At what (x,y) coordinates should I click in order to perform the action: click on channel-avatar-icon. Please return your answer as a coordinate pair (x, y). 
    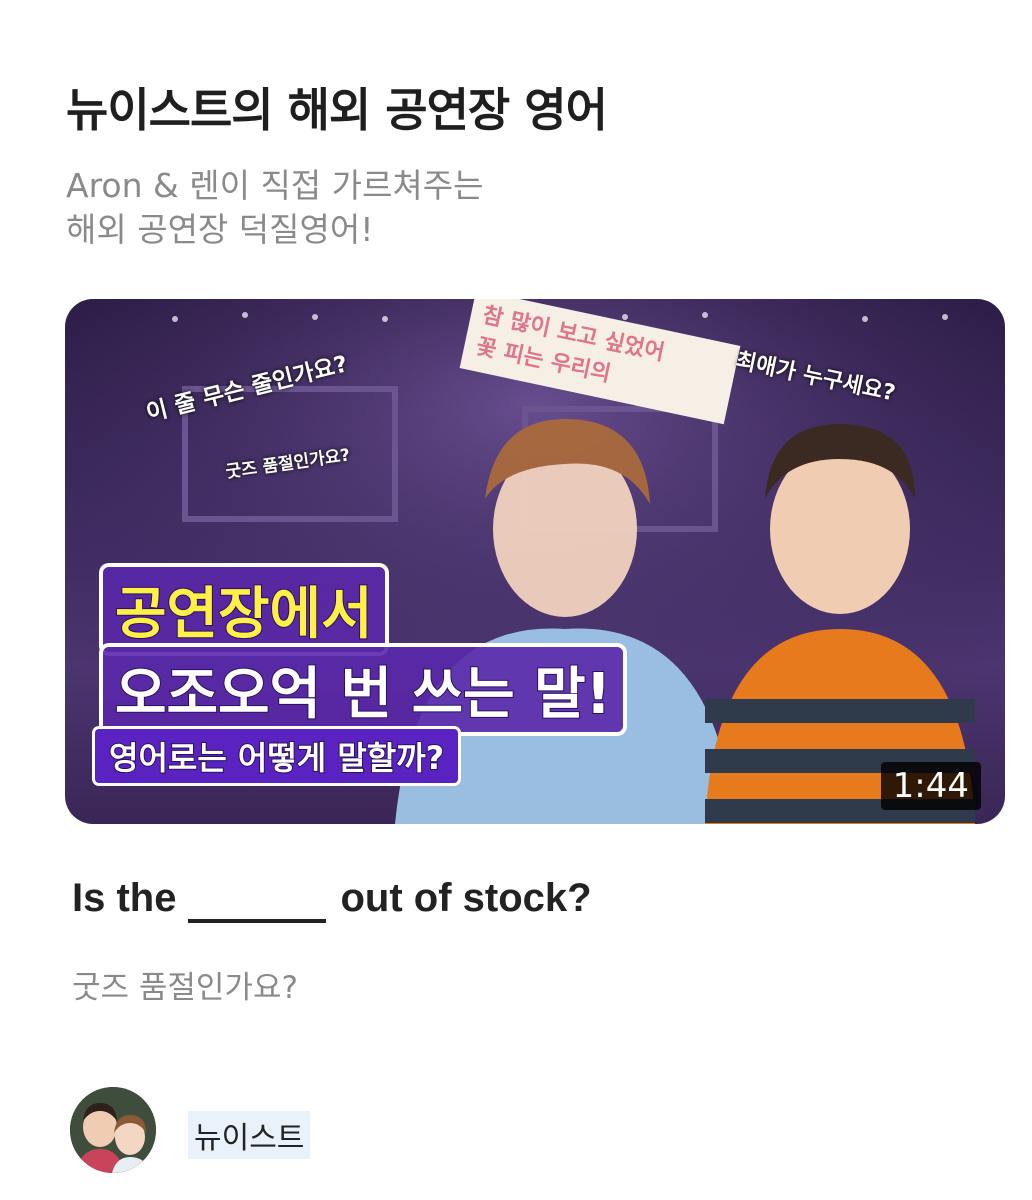
    Looking at the image, I should click on (113, 1130).